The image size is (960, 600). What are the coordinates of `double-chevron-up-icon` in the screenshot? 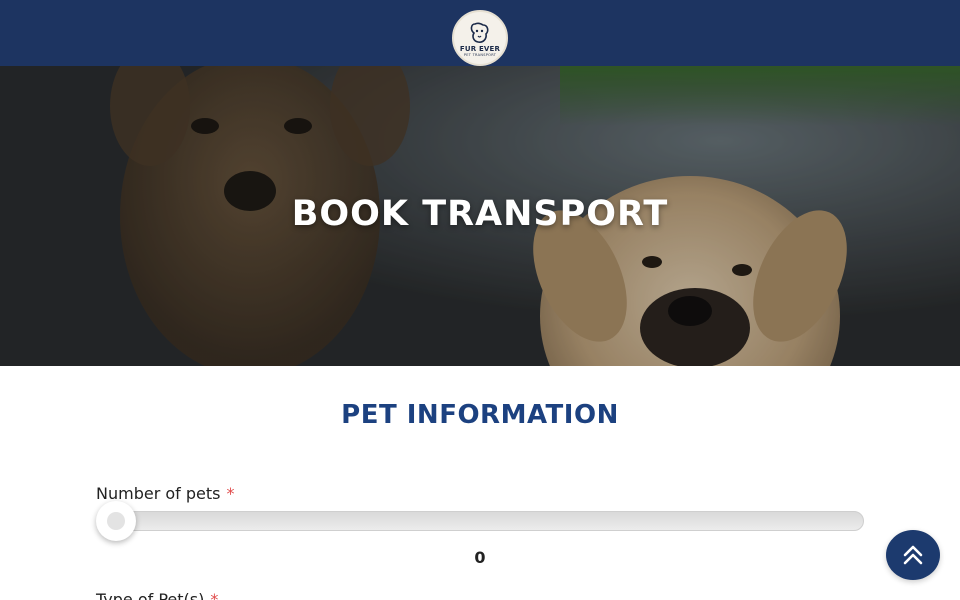 It's located at (913, 555).